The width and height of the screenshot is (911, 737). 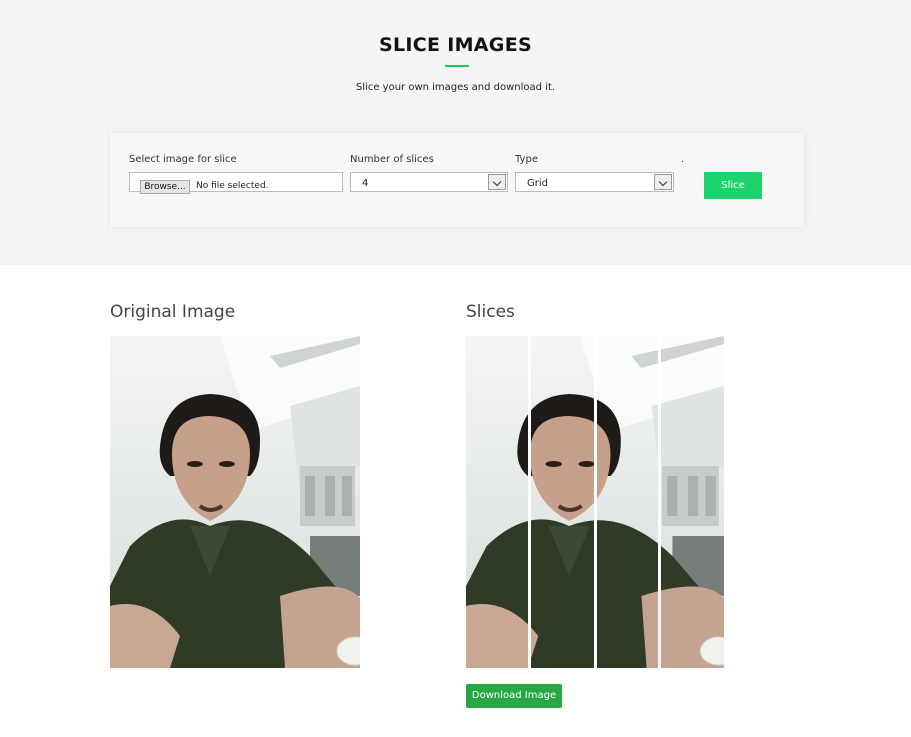 What do you see at coordinates (457, 66) in the screenshot?
I see `title-underline` at bounding box center [457, 66].